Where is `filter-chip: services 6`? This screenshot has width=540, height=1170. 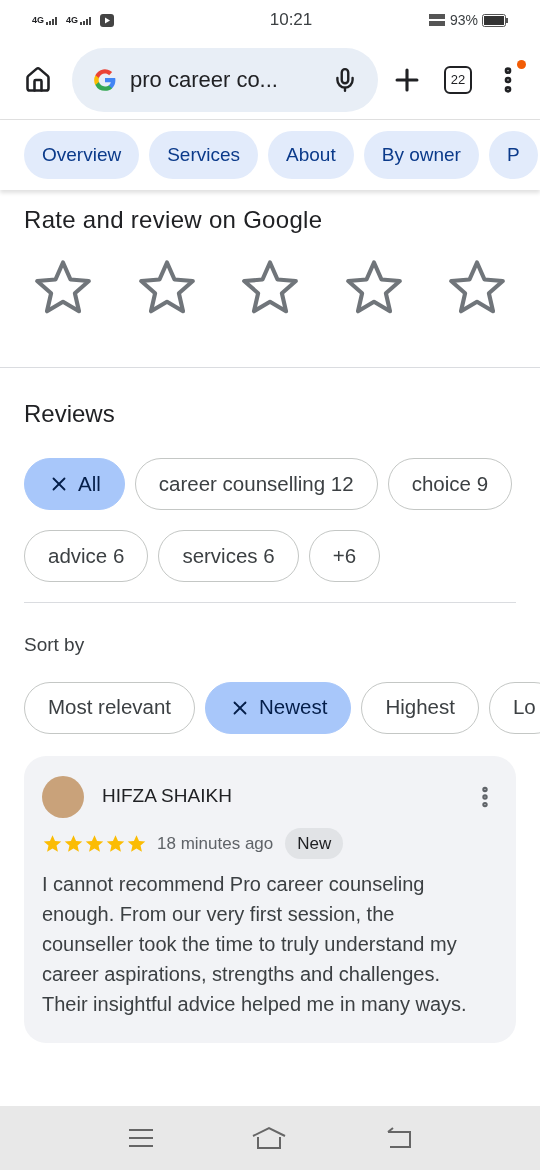
filter-chip: services 6 is located at coordinates (228, 556).